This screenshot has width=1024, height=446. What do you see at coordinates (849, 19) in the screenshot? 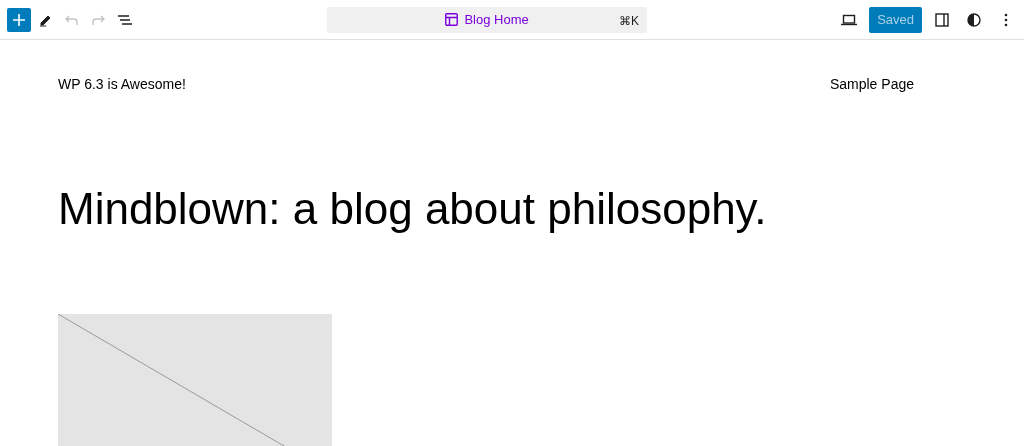
I see `laptop-icon` at bounding box center [849, 19].